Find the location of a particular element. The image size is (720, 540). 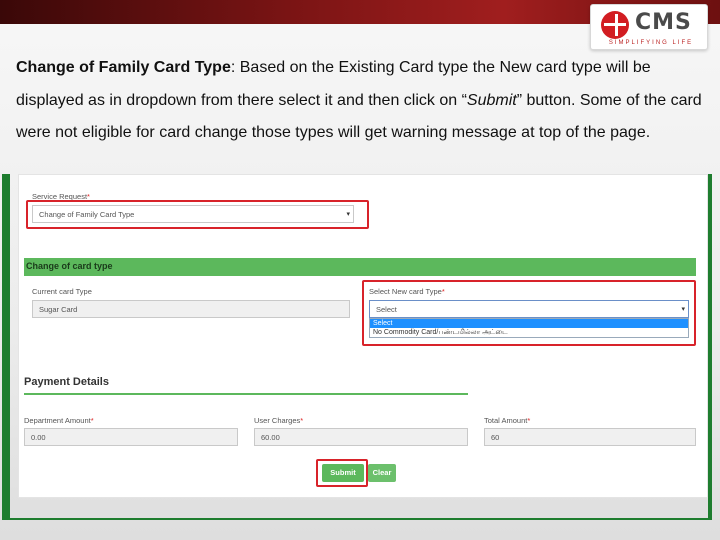

section-title-change-card-type: Change of card type is located at coordinates (360, 267).